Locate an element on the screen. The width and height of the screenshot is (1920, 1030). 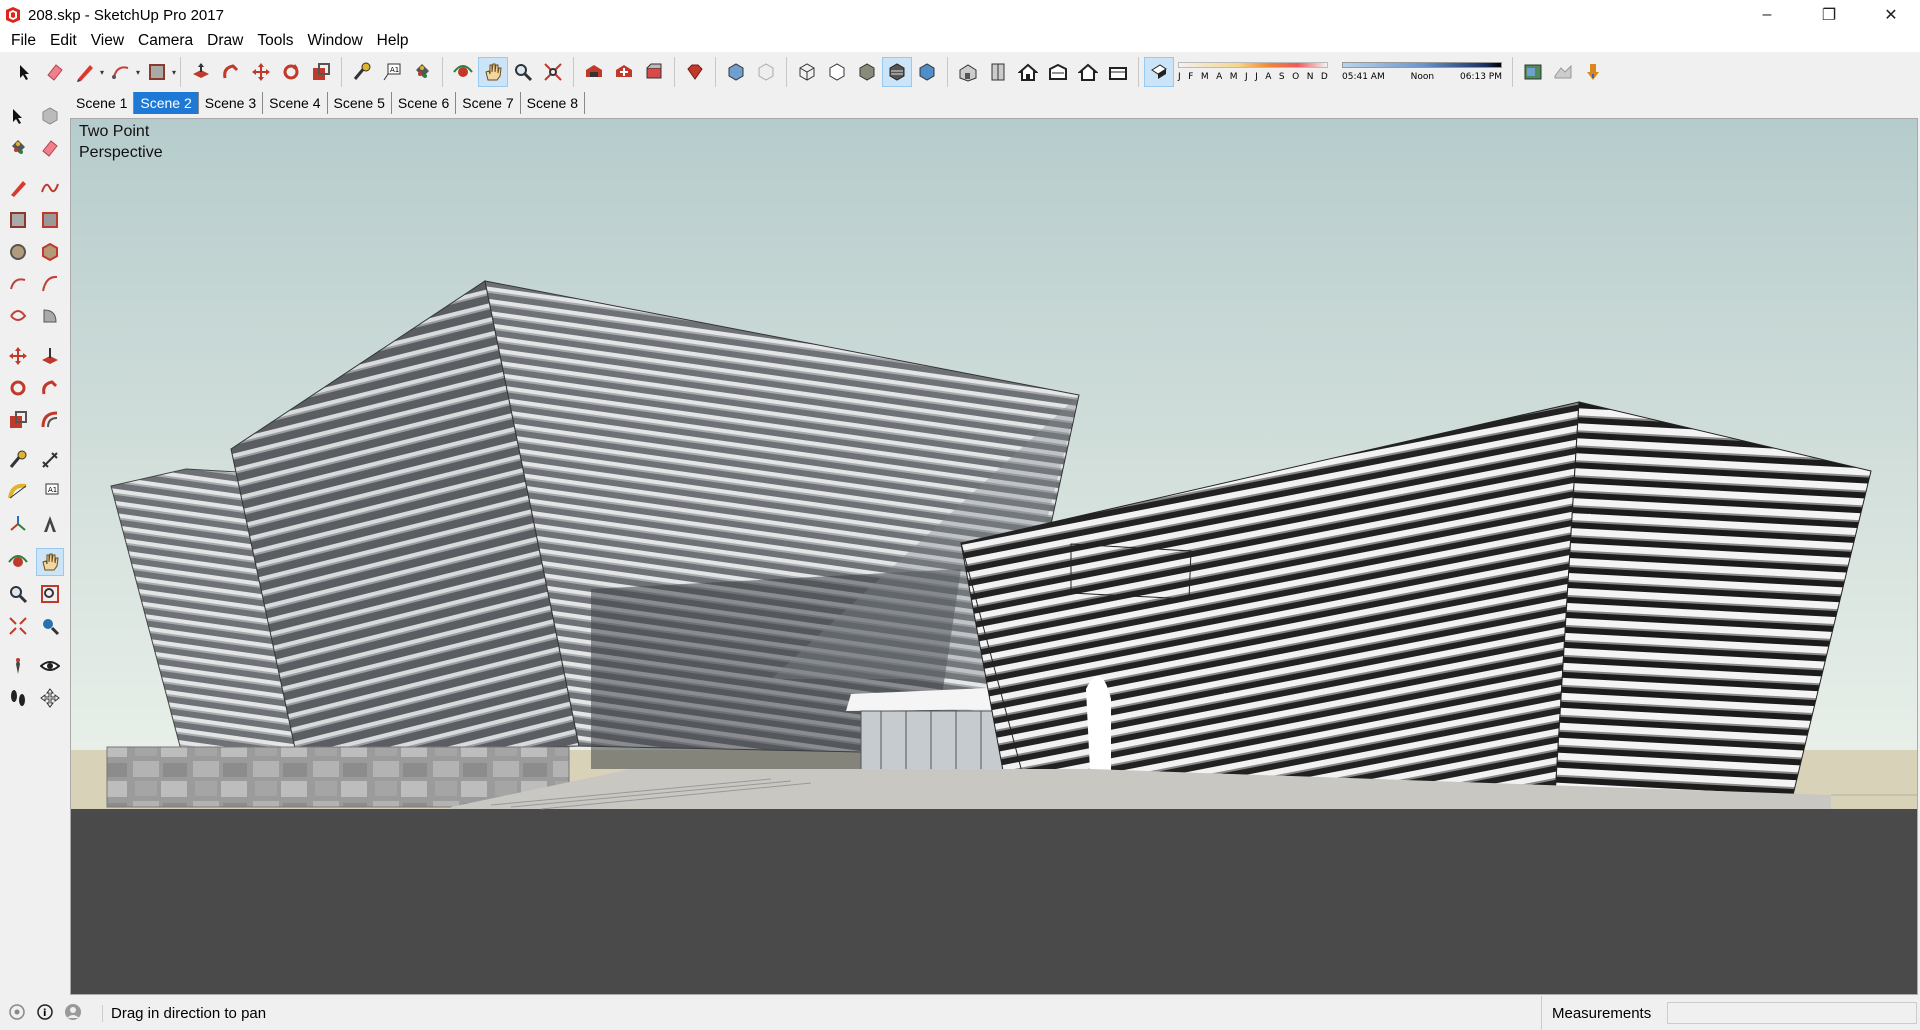
share-model-button is located at coordinates (624, 72).